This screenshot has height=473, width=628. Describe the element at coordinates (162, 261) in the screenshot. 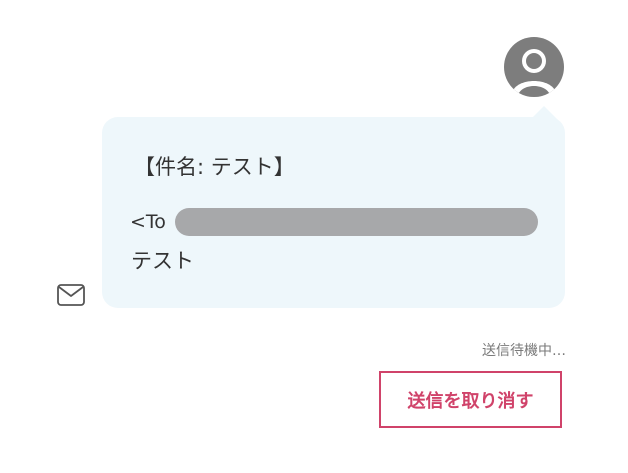

I see `message-body: テスト` at that location.